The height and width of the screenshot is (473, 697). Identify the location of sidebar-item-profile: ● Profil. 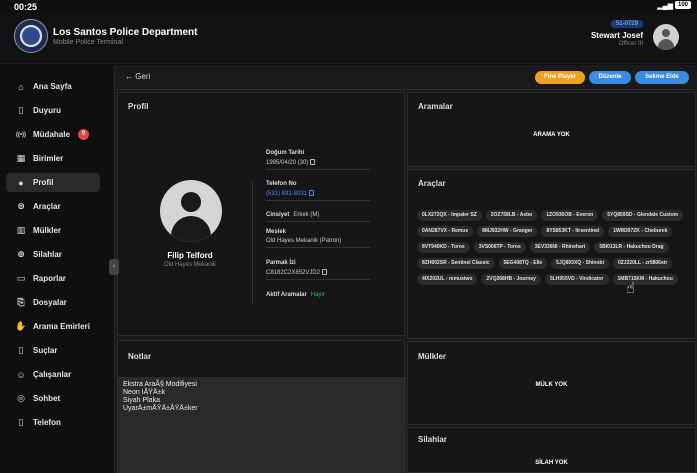
(53, 182).